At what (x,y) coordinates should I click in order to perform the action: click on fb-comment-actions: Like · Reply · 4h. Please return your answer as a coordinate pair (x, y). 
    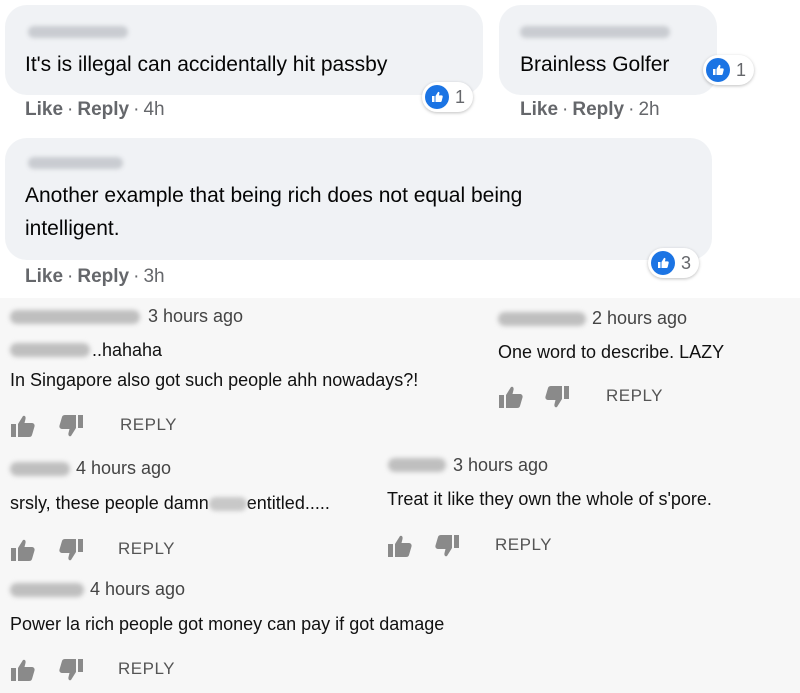
    Looking at the image, I should click on (95, 109).